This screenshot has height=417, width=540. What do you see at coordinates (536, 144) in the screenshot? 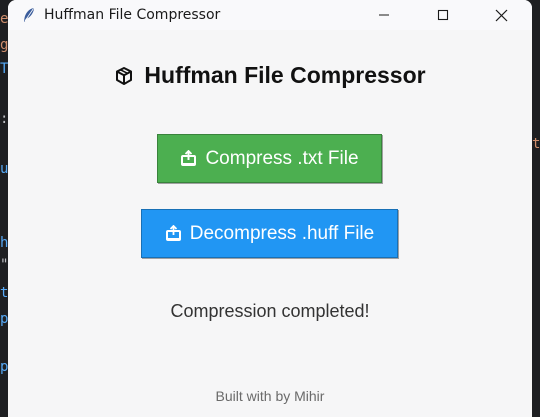
I see `editor-char: t` at bounding box center [536, 144].